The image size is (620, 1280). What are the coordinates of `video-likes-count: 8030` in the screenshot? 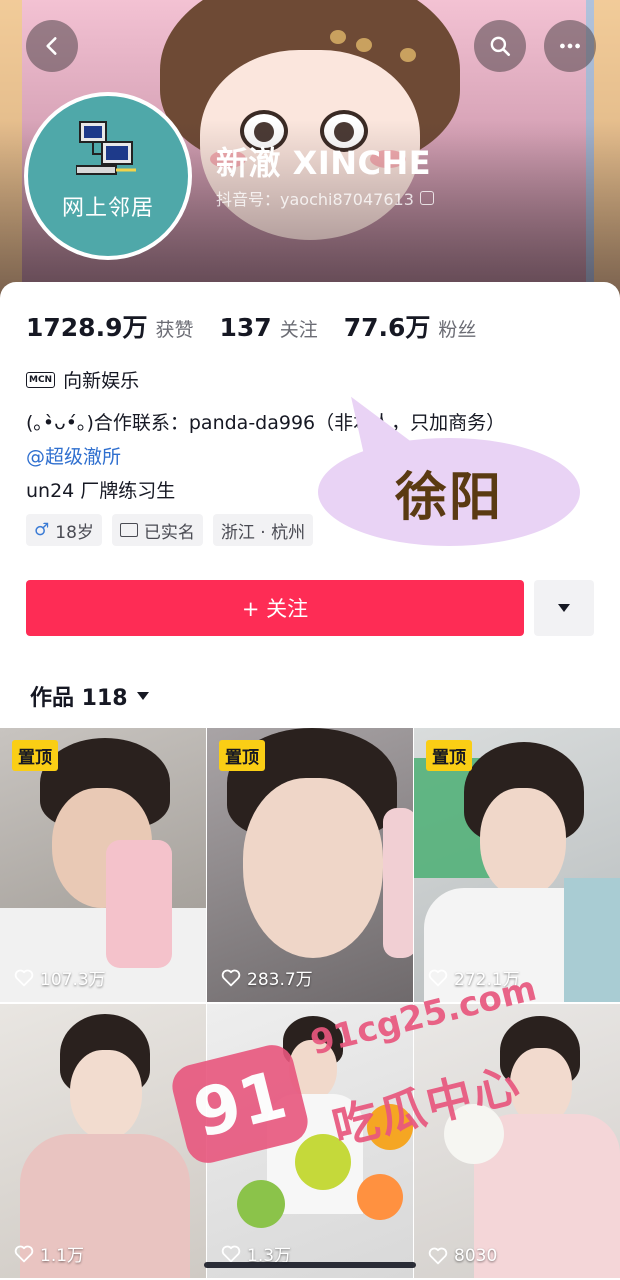 It's located at (476, 1256).